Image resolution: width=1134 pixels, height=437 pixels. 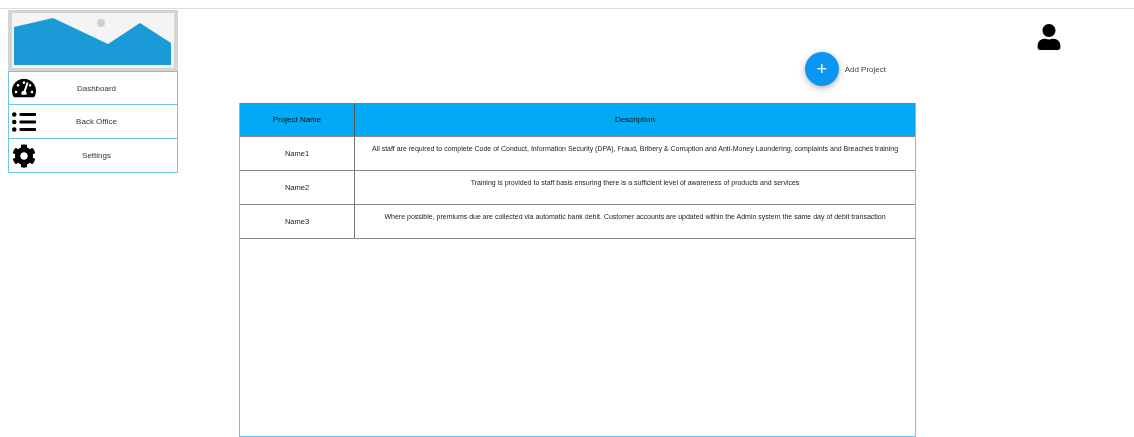 I want to click on column-header: Project Name, so click(x=297, y=119).